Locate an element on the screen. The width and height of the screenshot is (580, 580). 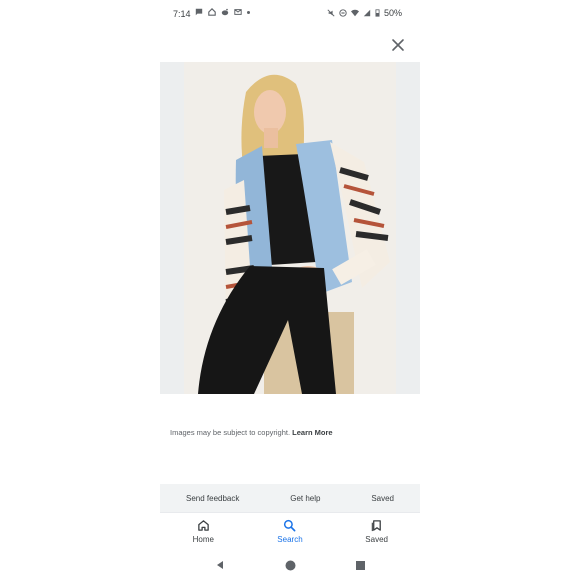
nav-search: Search is located at coordinates (290, 531).